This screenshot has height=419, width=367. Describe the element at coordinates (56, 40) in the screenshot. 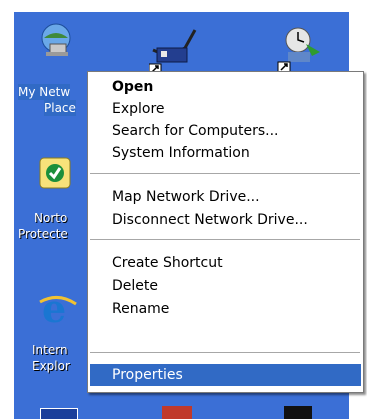

I see `network-places-icon` at that location.